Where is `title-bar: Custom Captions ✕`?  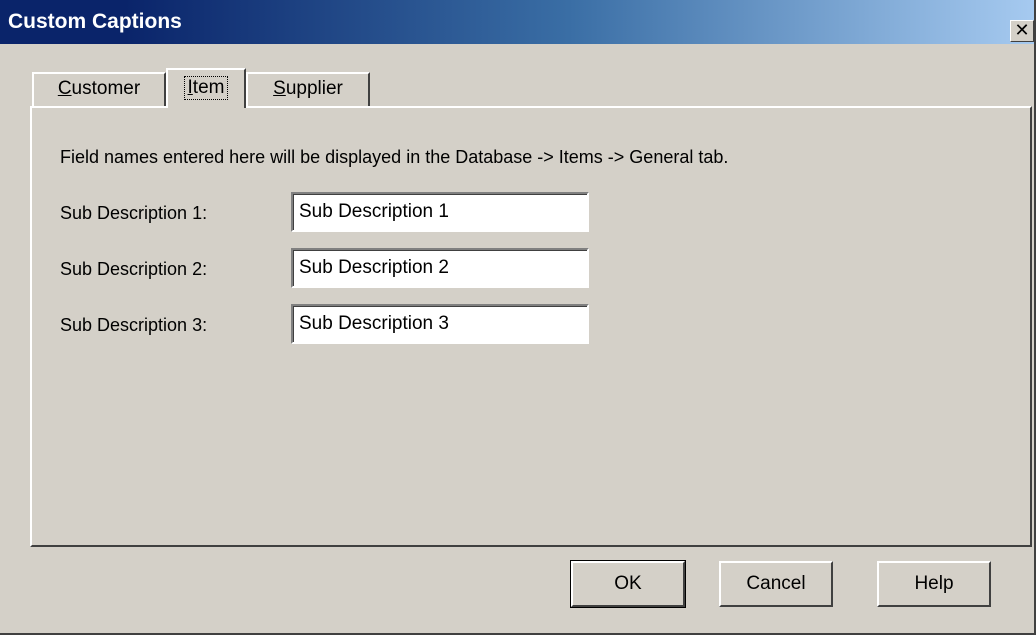
title-bar: Custom Captions ✕ is located at coordinates (517, 22).